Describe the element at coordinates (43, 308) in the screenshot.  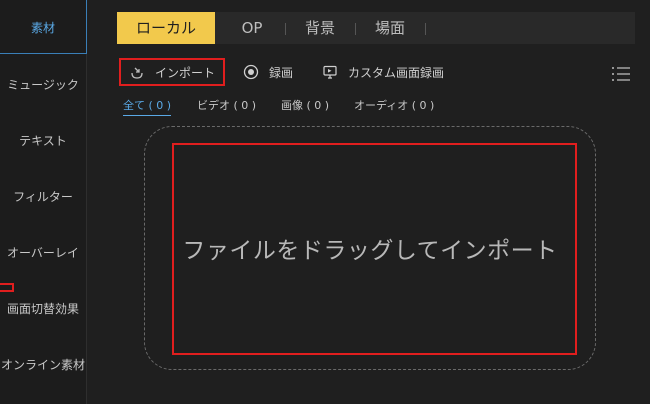
I see `sidebar-item-transitions: 画面切替効果` at that location.